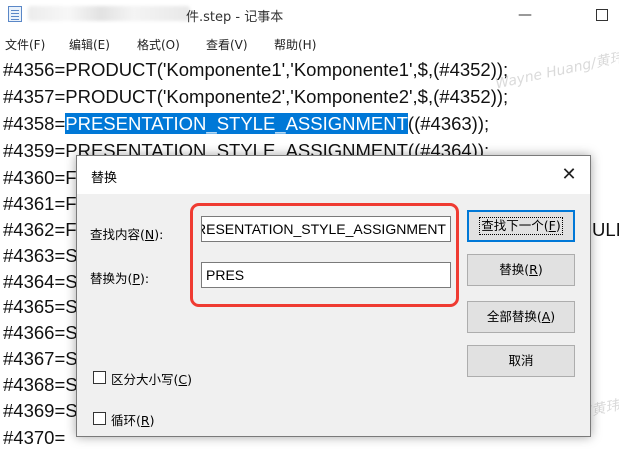 The width and height of the screenshot is (619, 454). Describe the element at coordinates (40, 384) in the screenshot. I see `editor-line: #4368=S` at that location.